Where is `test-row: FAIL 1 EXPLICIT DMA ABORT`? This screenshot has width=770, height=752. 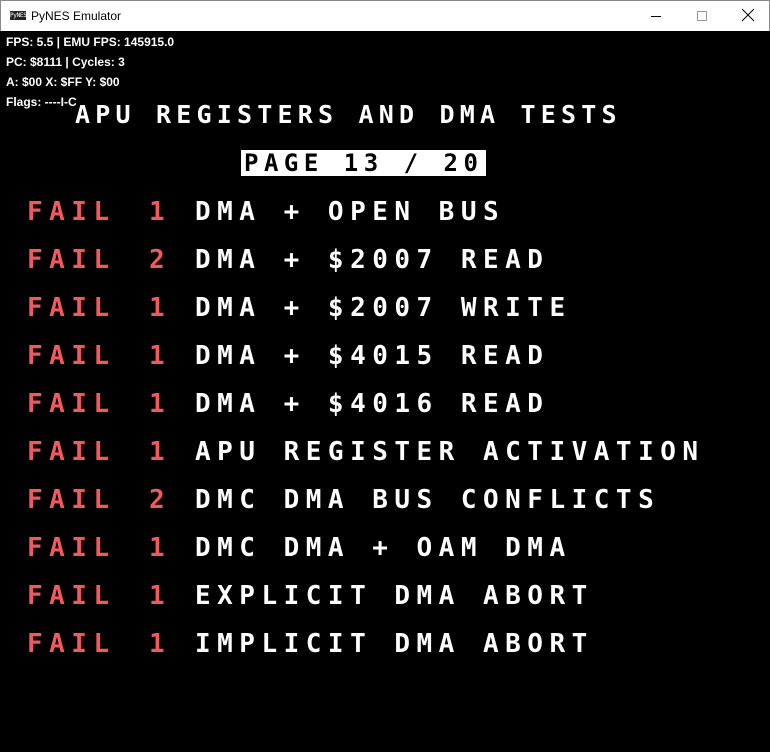
test-row: FAIL 1 EXPLICIT DMA ABORT is located at coordinates (397, 596).